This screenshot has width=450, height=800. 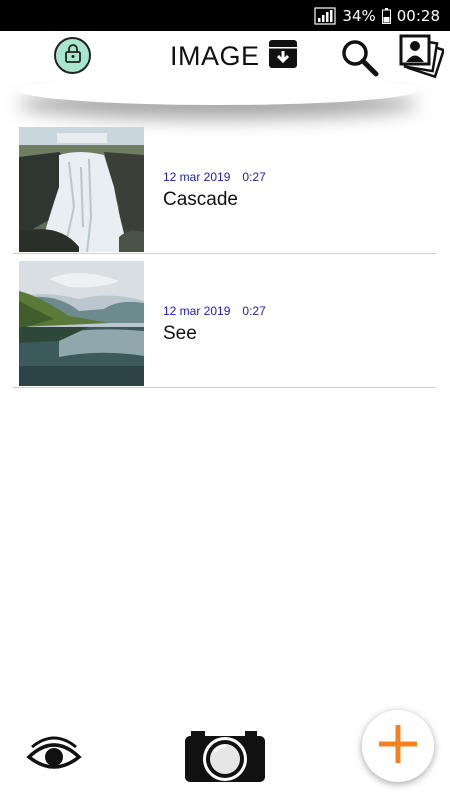 I want to click on title-group: IMAGE, so click(x=234, y=56).